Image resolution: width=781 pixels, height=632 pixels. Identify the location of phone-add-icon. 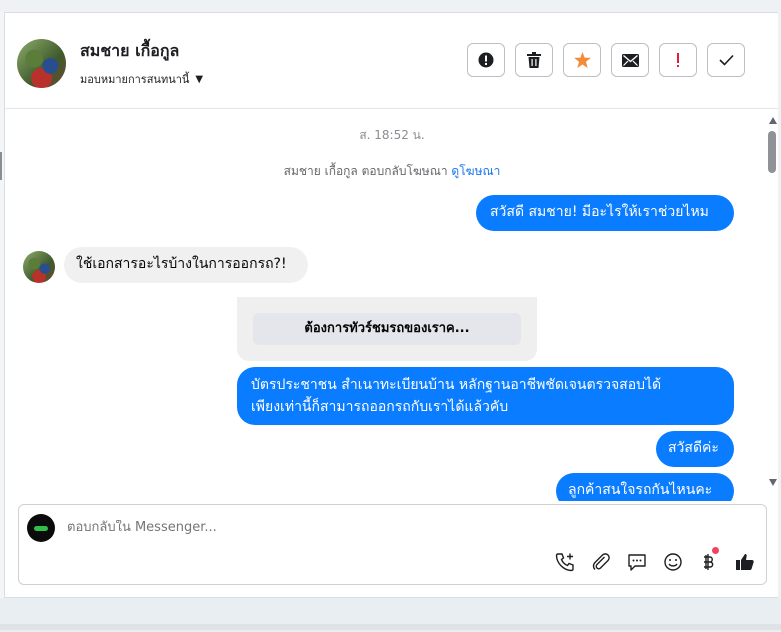
(565, 562).